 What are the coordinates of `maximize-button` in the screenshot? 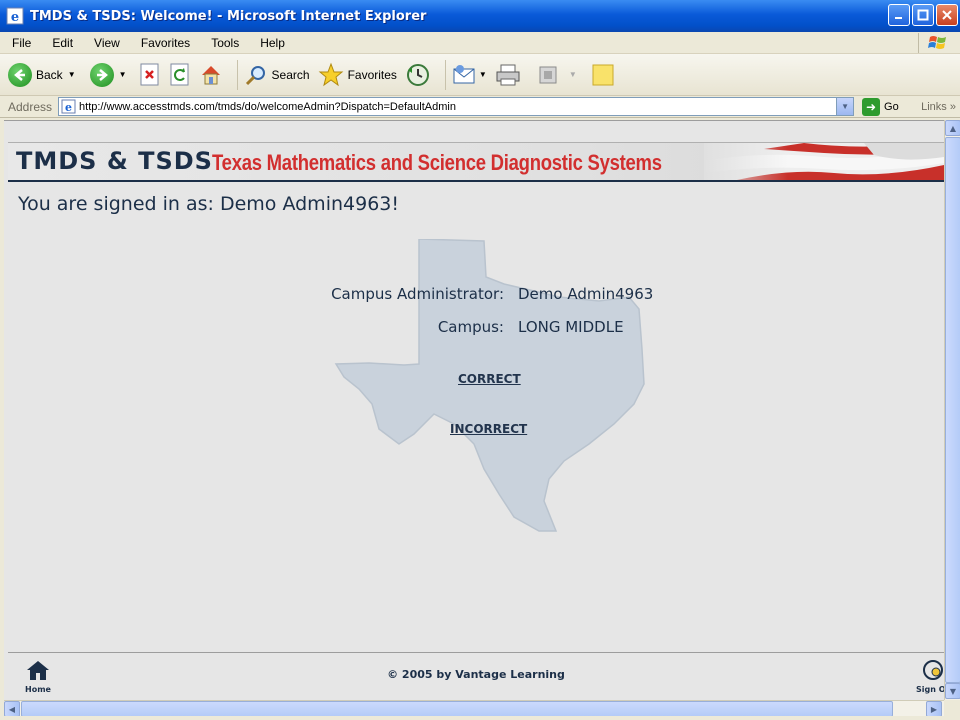 It's located at (923, 15).